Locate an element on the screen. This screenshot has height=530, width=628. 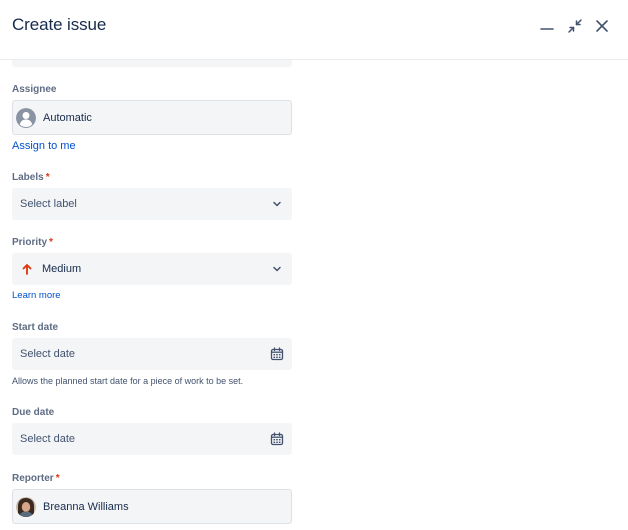
due-date-picker: Select date is located at coordinates (152, 439).